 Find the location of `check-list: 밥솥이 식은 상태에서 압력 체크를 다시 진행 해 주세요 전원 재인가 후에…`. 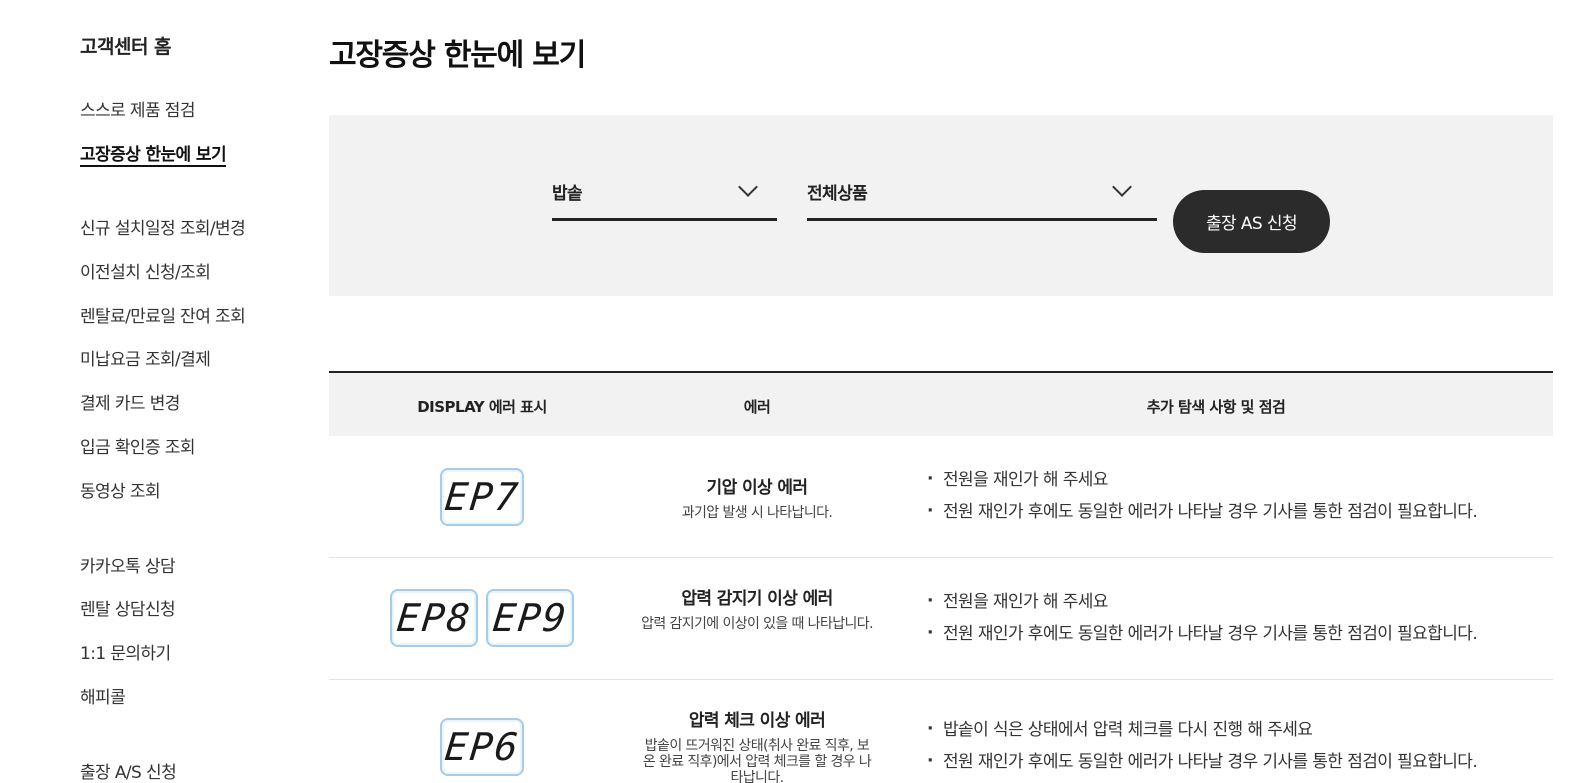

check-list: 밥솥이 식은 상태에서 압력 체크를 다시 진행 해 주세요 전원 재인가 후에… is located at coordinates (1237, 750).